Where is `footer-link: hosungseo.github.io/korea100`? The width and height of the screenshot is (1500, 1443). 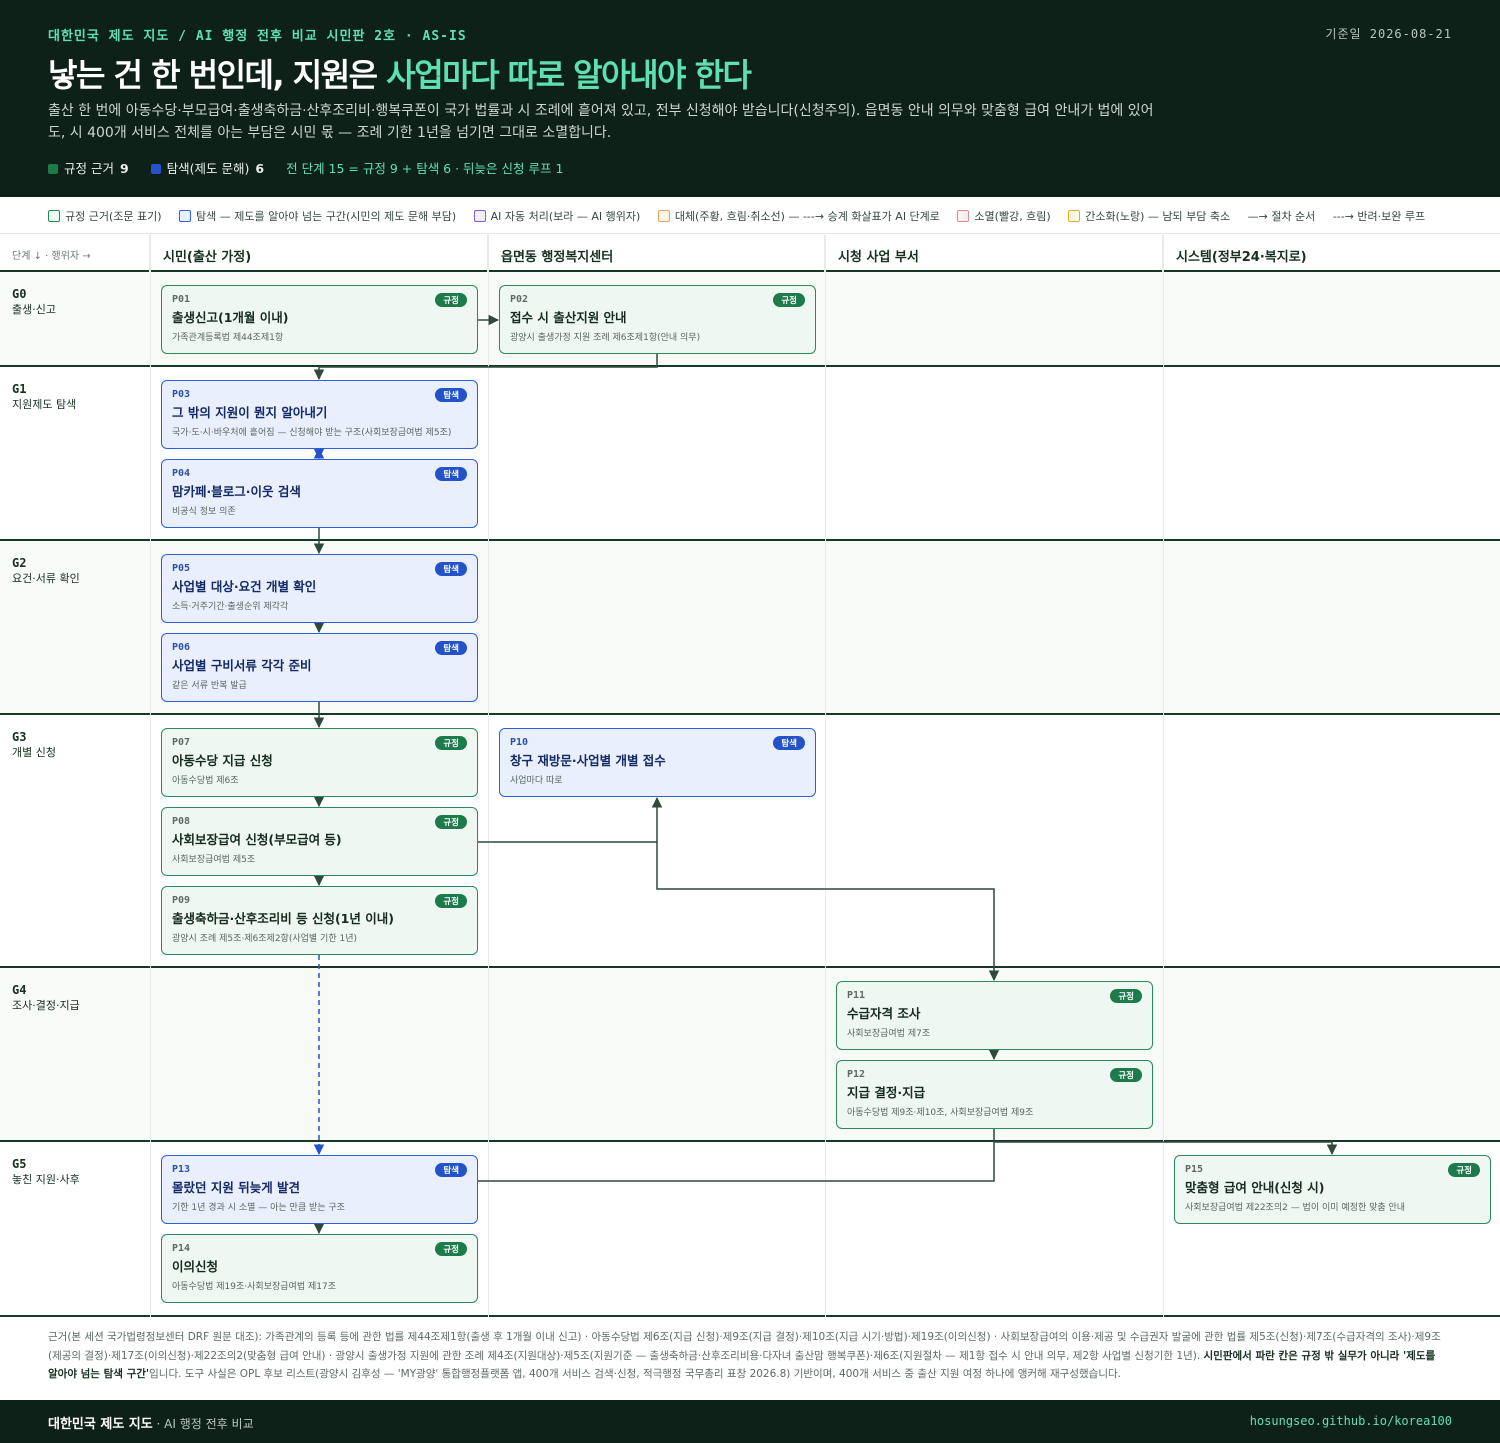 footer-link: hosungseo.github.io/korea100 is located at coordinates (1351, 1421).